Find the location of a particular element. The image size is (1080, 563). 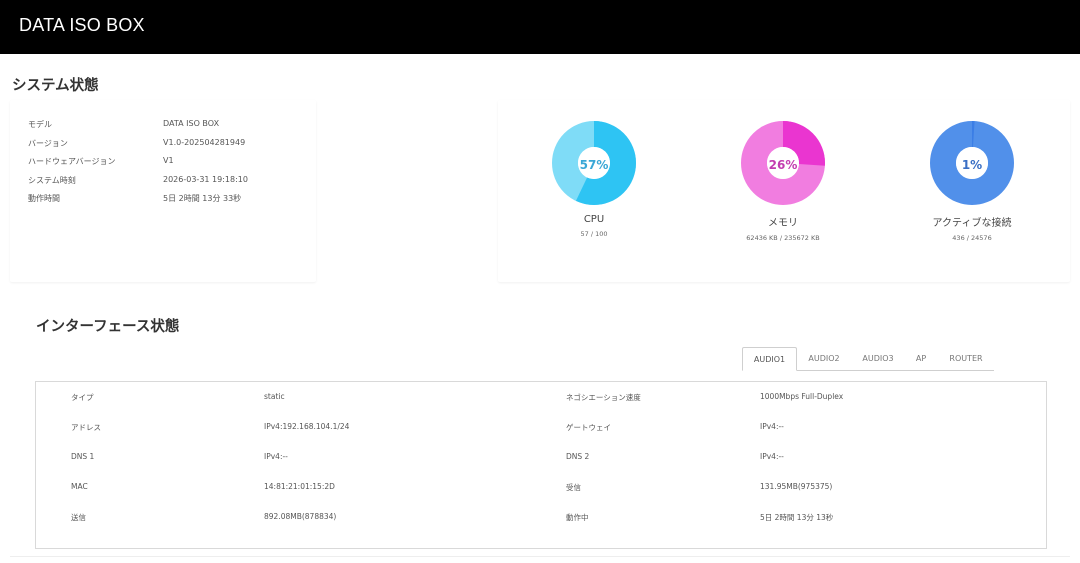

top-bar: DATA ISO BOX is located at coordinates (540, 27).